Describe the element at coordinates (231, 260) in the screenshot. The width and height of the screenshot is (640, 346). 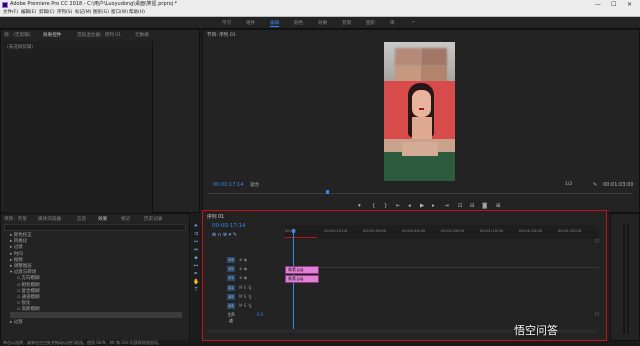
I see `track-target-label: V3` at that location.